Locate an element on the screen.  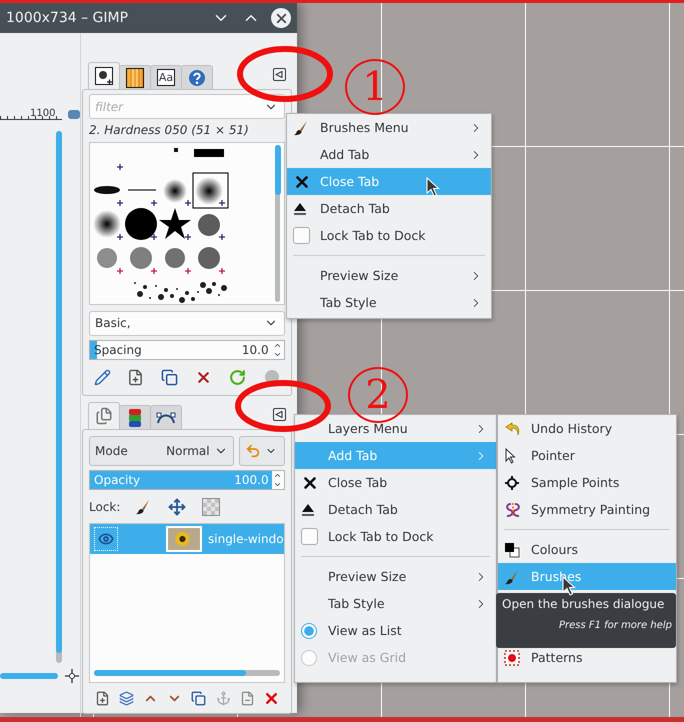
menu-item: Add Tab is located at coordinates (389, 154).